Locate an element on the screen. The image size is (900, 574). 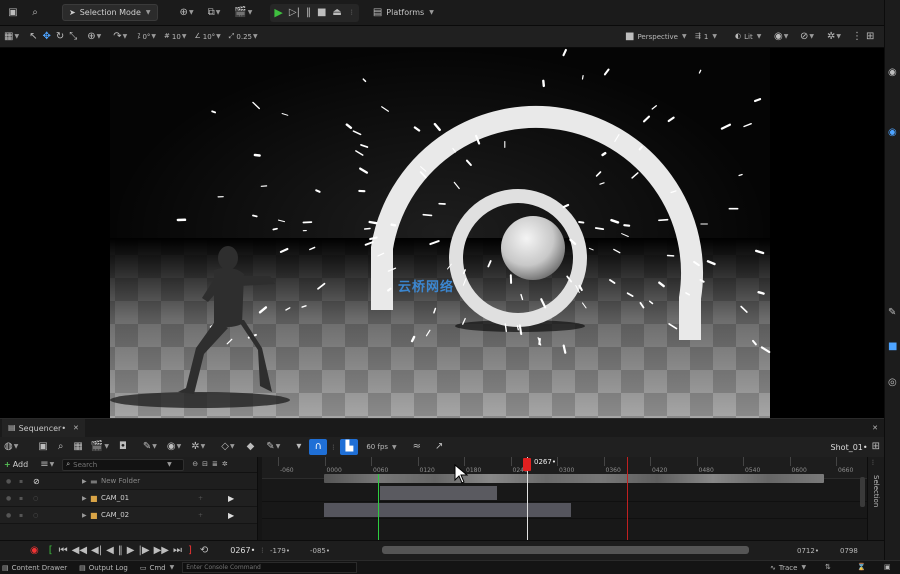
options-icon: ⋮ is located at coordinates (857, 36).